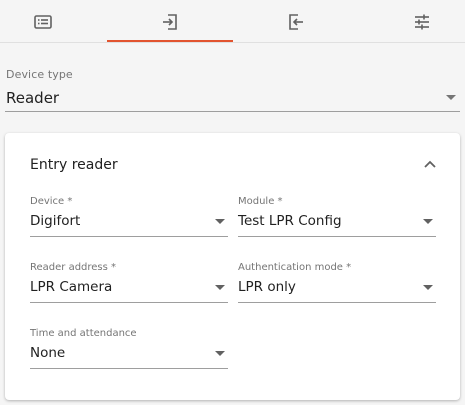 The height and width of the screenshot is (405, 465). I want to click on tab-entry, so click(170, 21).